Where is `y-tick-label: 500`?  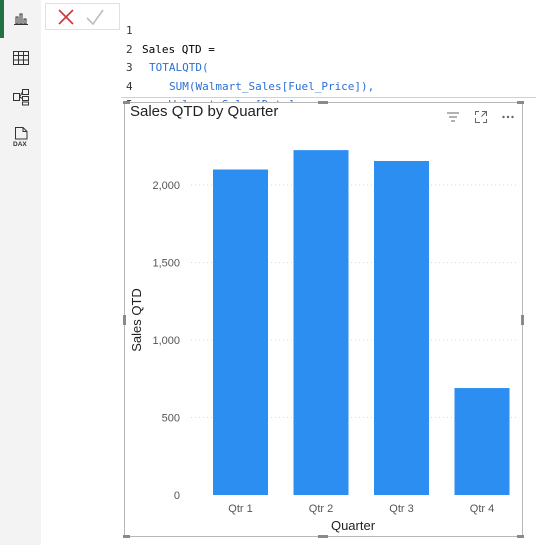 y-tick-label: 500 is located at coordinates (171, 419).